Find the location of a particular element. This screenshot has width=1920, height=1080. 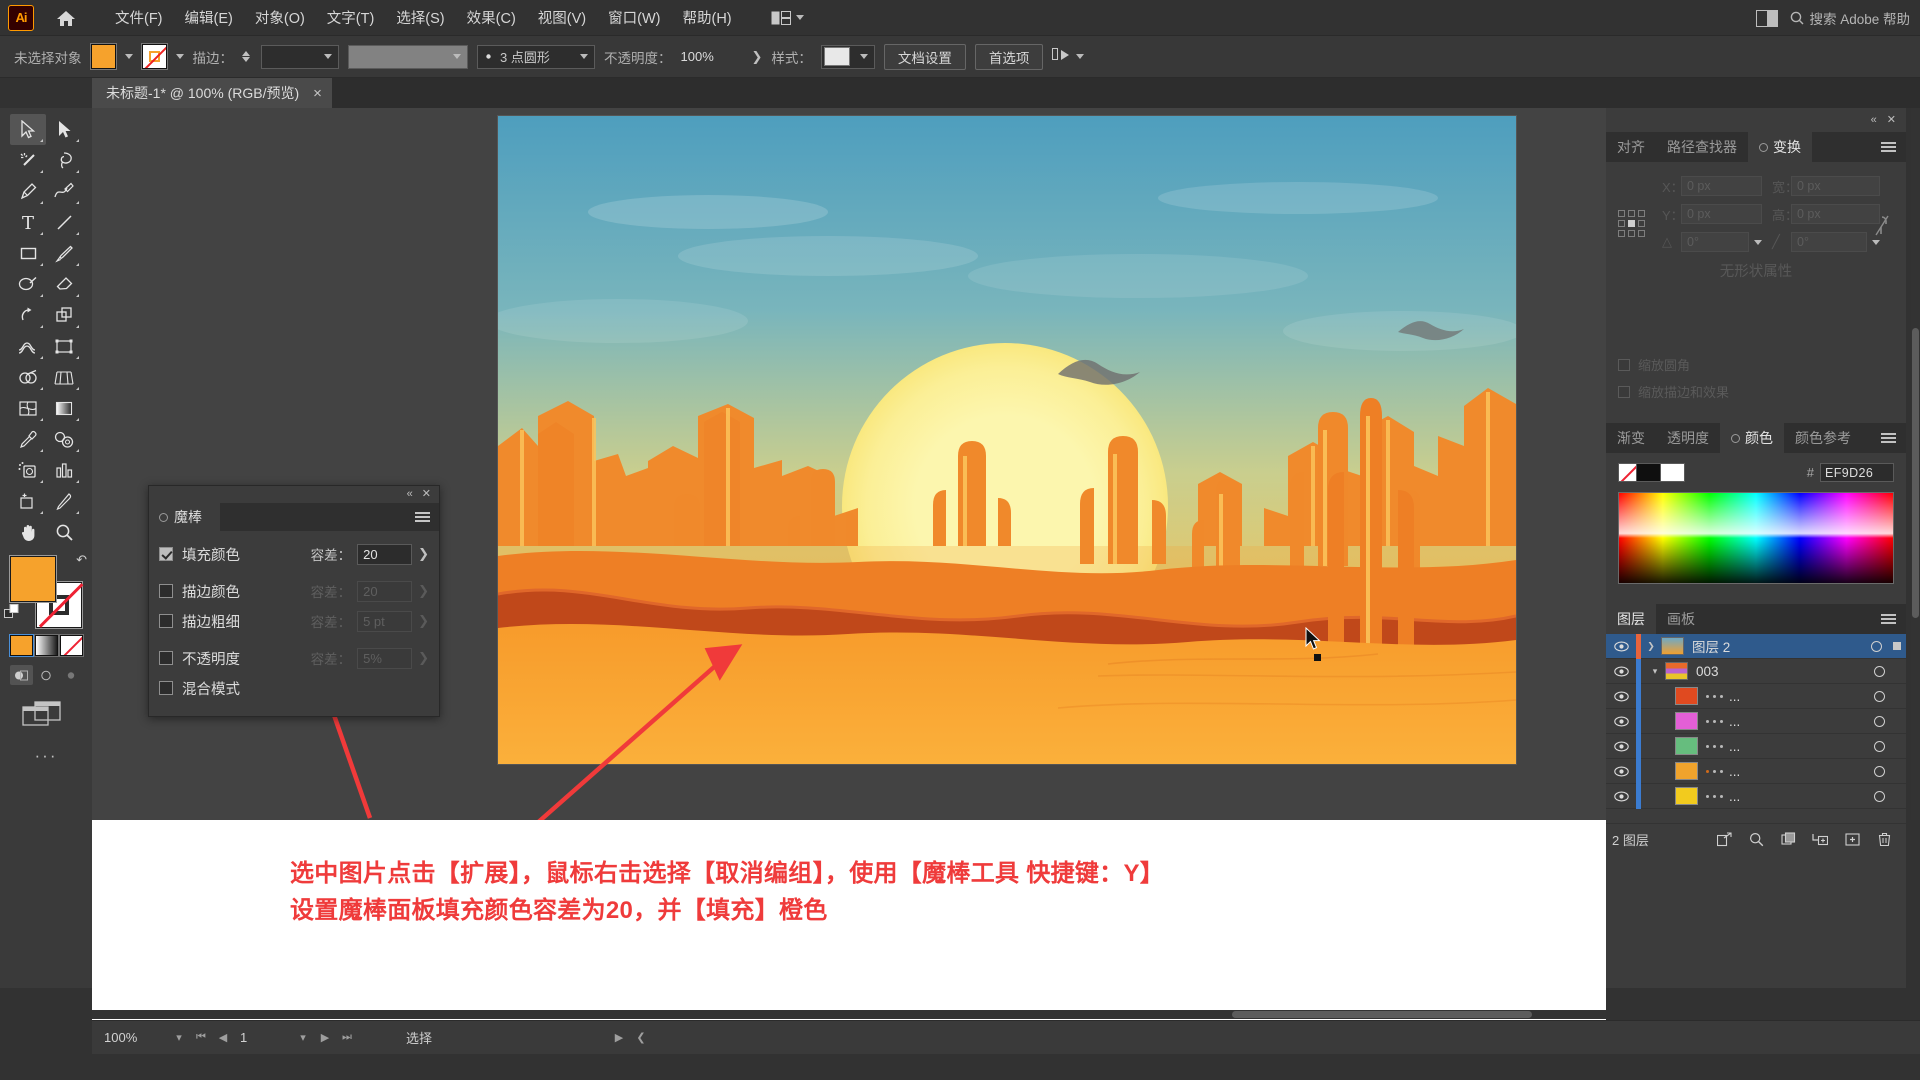

artboard-chevron-down-icon: ▾ is located at coordinates (303, 1037).